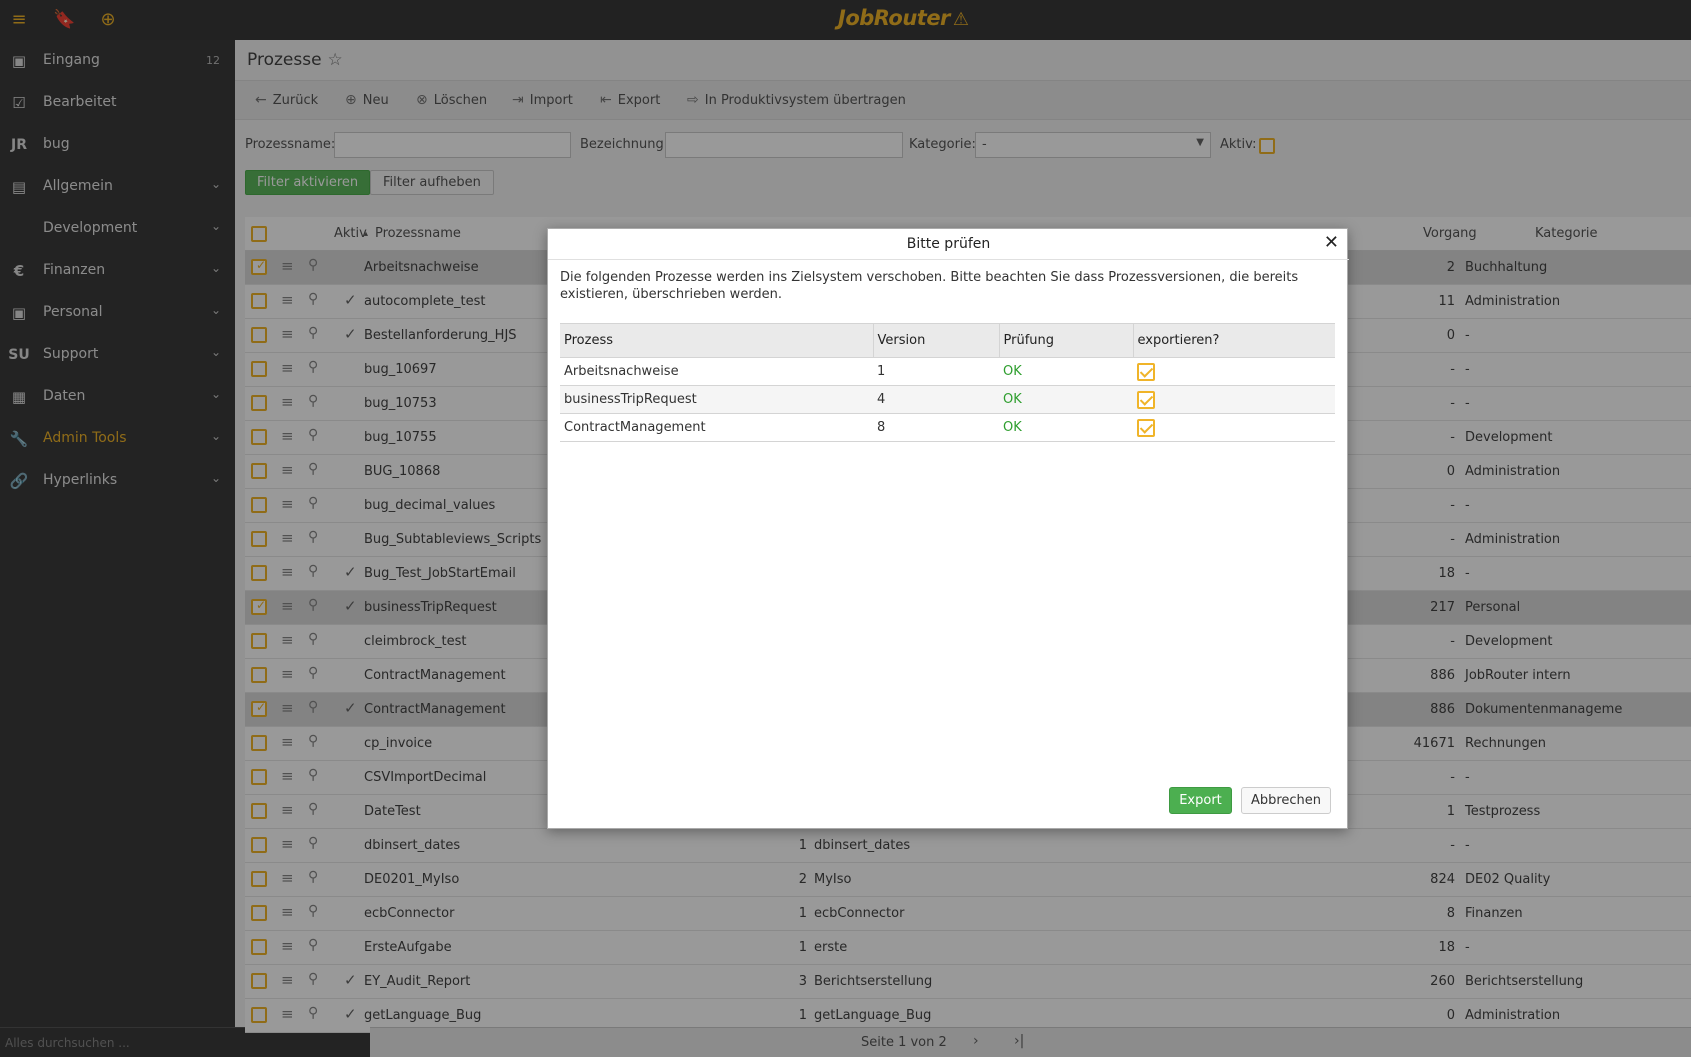 This screenshot has height=1057, width=1691. Describe the element at coordinates (936, 340) in the screenshot. I see `col-version: Version` at that location.